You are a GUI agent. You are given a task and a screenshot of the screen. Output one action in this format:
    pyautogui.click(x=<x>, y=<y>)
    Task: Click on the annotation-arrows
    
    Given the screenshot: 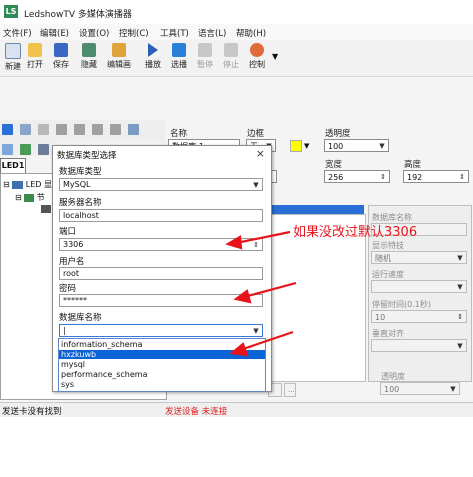 What is the action you would take?
    pyautogui.click(x=261, y=293)
    